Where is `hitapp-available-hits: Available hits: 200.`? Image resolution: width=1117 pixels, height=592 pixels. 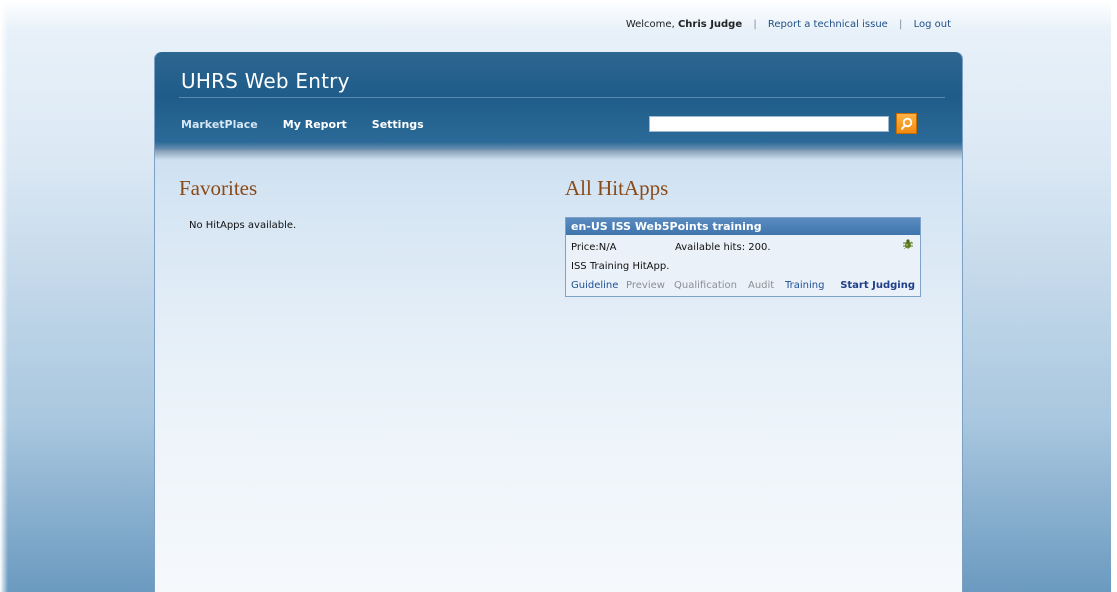 hitapp-available-hits: Available hits: 200. is located at coordinates (723, 247).